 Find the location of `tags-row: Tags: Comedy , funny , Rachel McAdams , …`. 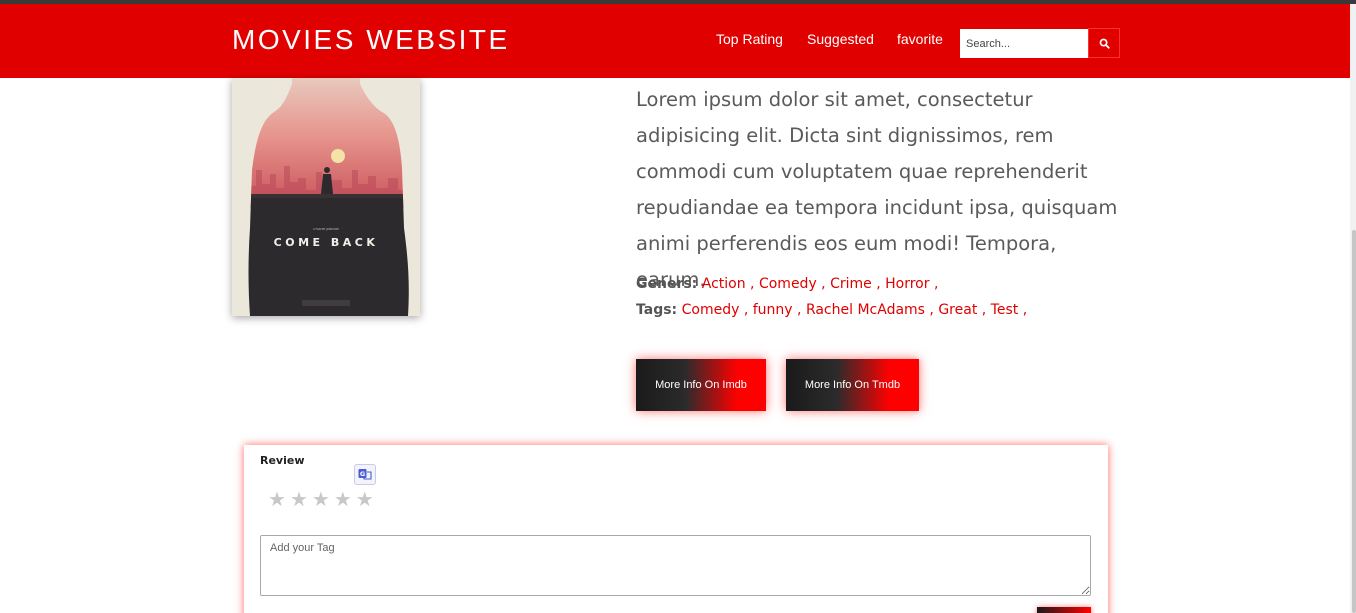

tags-row: Tags: Comedy , funny , Rachel McAdams , … is located at coordinates (832, 310).